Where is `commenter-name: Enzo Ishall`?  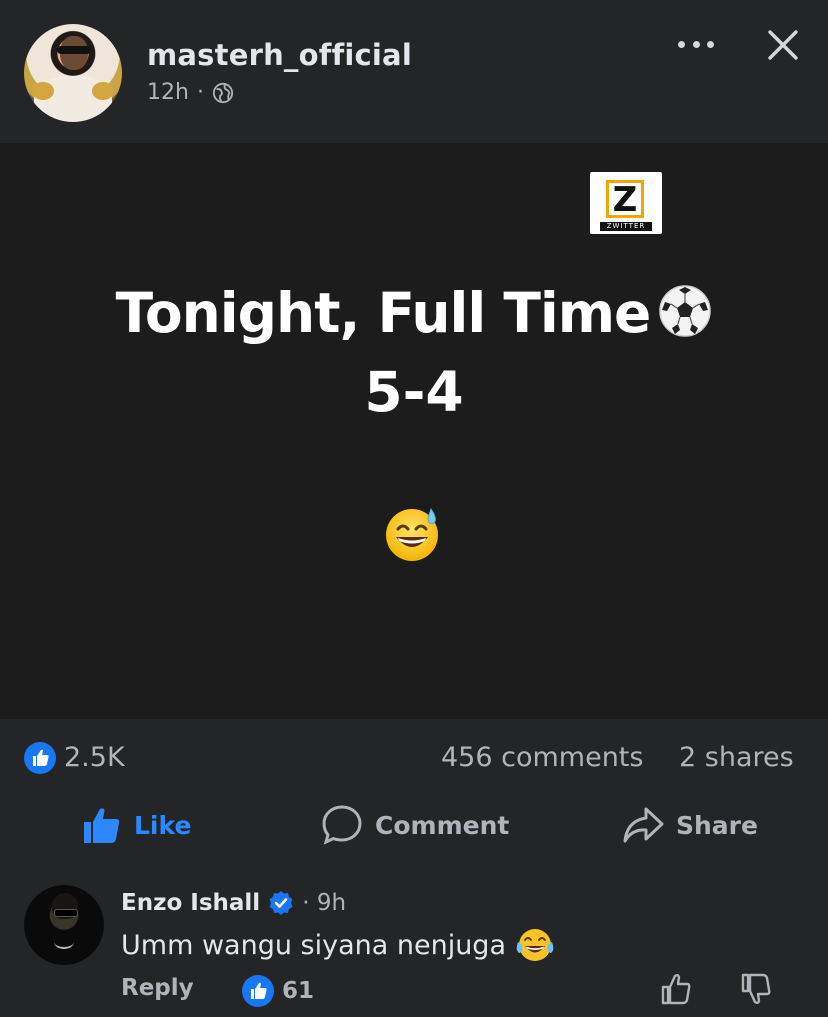 commenter-name: Enzo Ishall is located at coordinates (190, 903).